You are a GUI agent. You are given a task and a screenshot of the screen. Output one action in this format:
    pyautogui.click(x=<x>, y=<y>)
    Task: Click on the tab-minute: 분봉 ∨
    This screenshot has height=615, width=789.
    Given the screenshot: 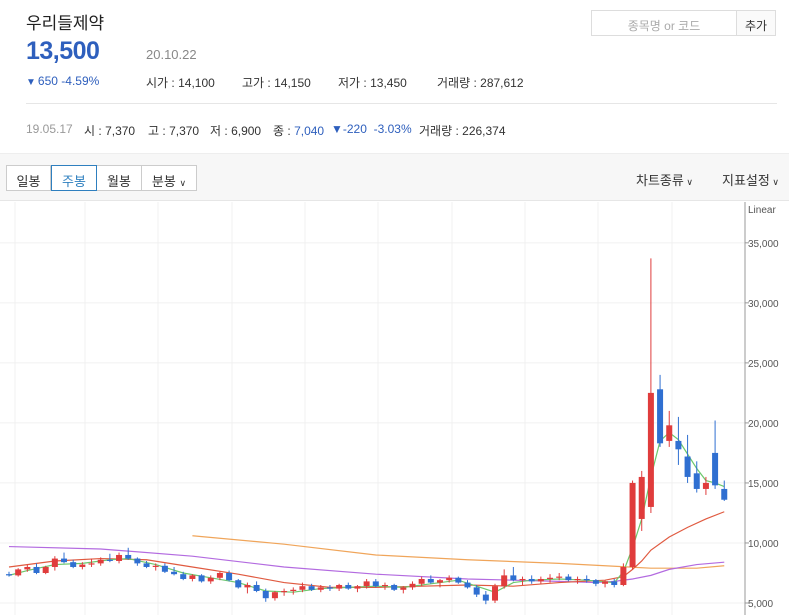 What is the action you would take?
    pyautogui.click(x=169, y=178)
    